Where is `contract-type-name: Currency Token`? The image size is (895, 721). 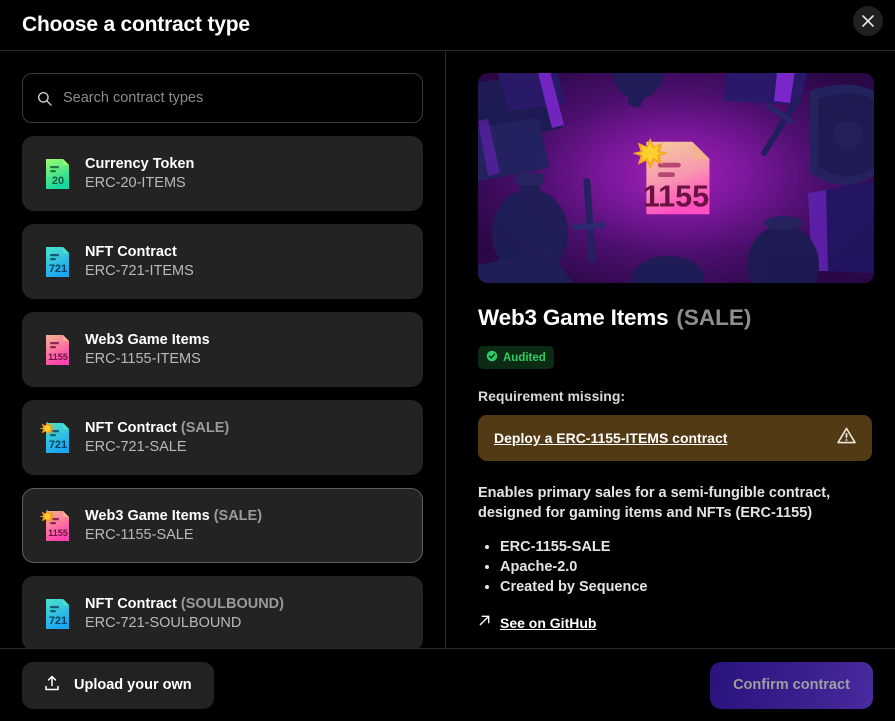
contract-type-name: Currency Token is located at coordinates (139, 164).